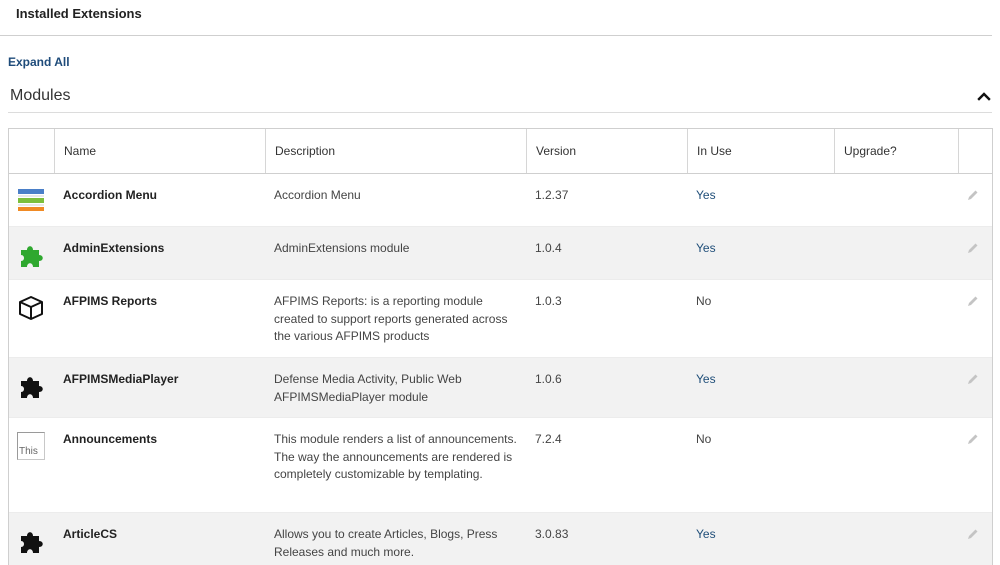 This screenshot has width=1000, height=565. Describe the element at coordinates (496, 18) in the screenshot. I see `page-header: Installed Extensions` at that location.